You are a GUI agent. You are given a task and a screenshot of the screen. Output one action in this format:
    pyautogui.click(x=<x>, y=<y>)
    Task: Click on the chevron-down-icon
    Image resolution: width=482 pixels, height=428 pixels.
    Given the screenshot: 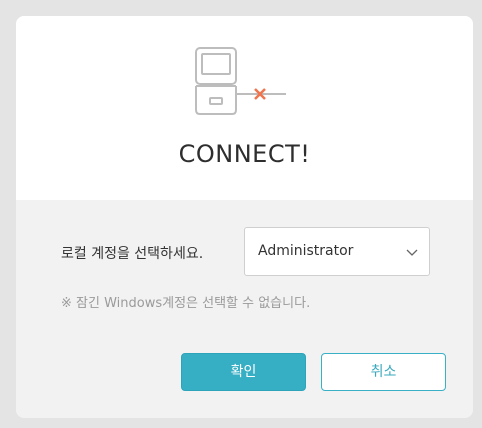 What is the action you would take?
    pyautogui.click(x=412, y=252)
    